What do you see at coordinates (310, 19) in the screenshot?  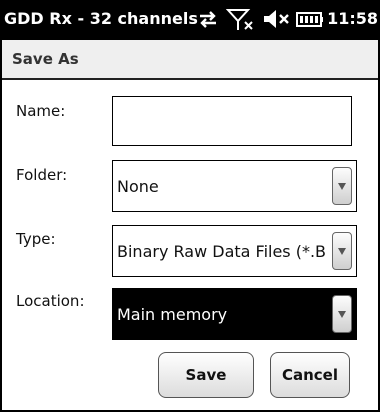 I see `battery-icon` at bounding box center [310, 19].